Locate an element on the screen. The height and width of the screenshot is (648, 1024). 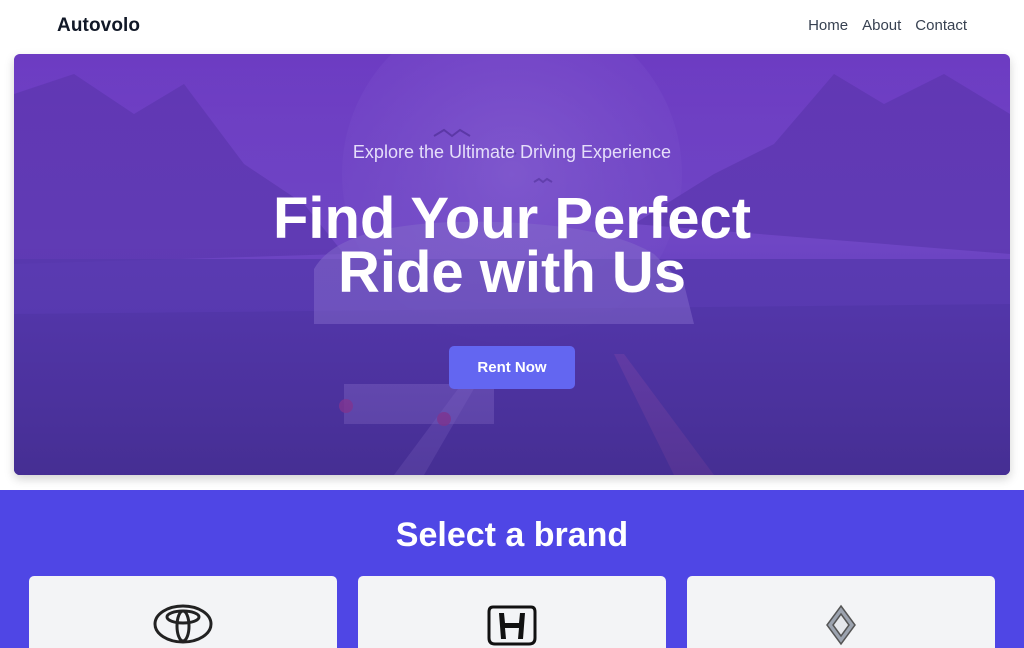
hero-kicker-text: Explore the Ultimate Driving Experience is located at coordinates (512, 152).